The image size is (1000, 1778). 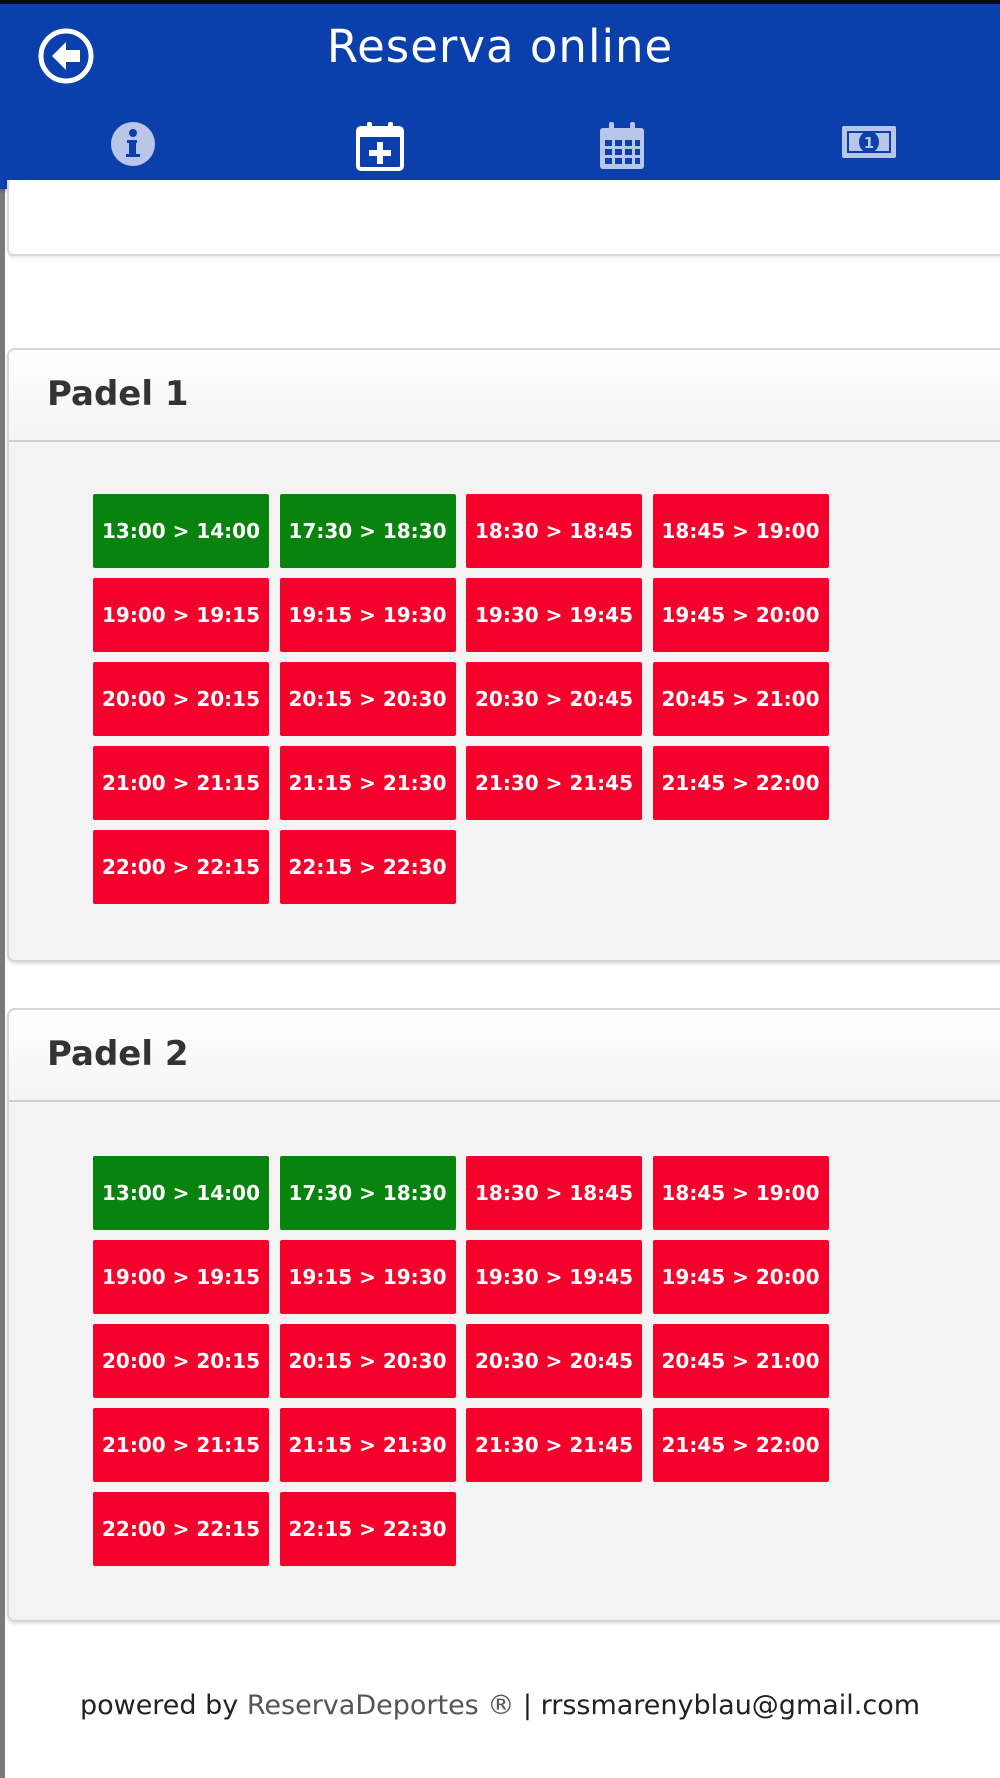 I want to click on calendar-grid-icon, so click(x=621, y=145).